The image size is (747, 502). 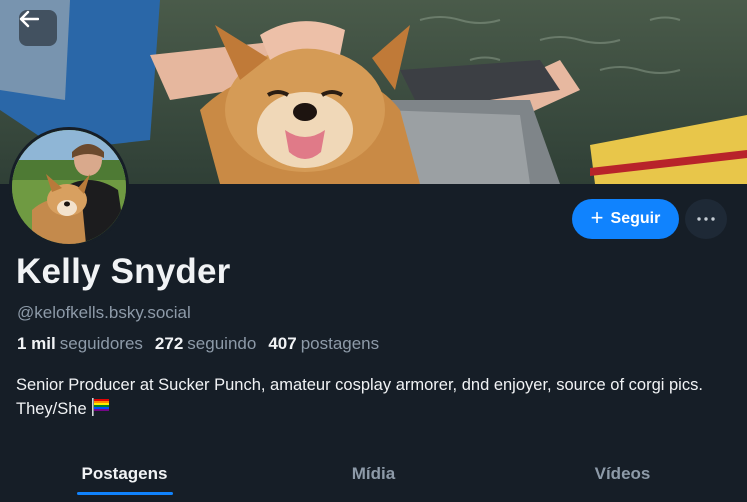 What do you see at coordinates (36, 343) in the screenshot?
I see `followers-count: 1 mil` at bounding box center [36, 343].